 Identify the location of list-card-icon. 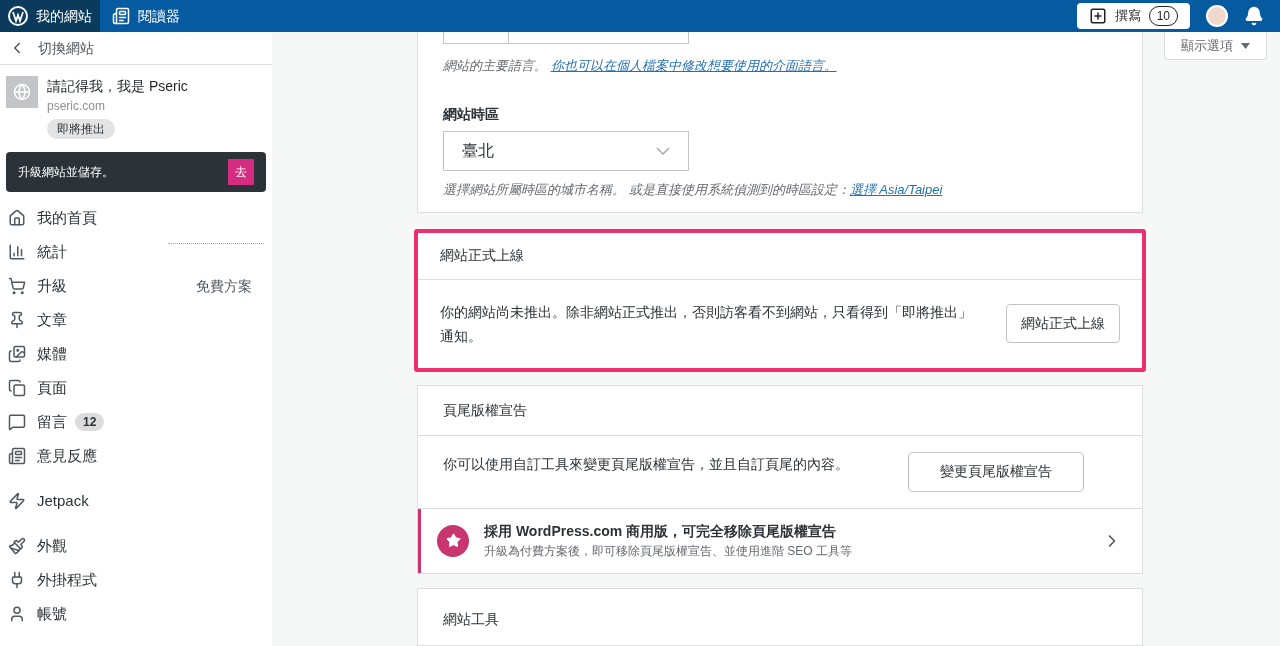
(17, 456).